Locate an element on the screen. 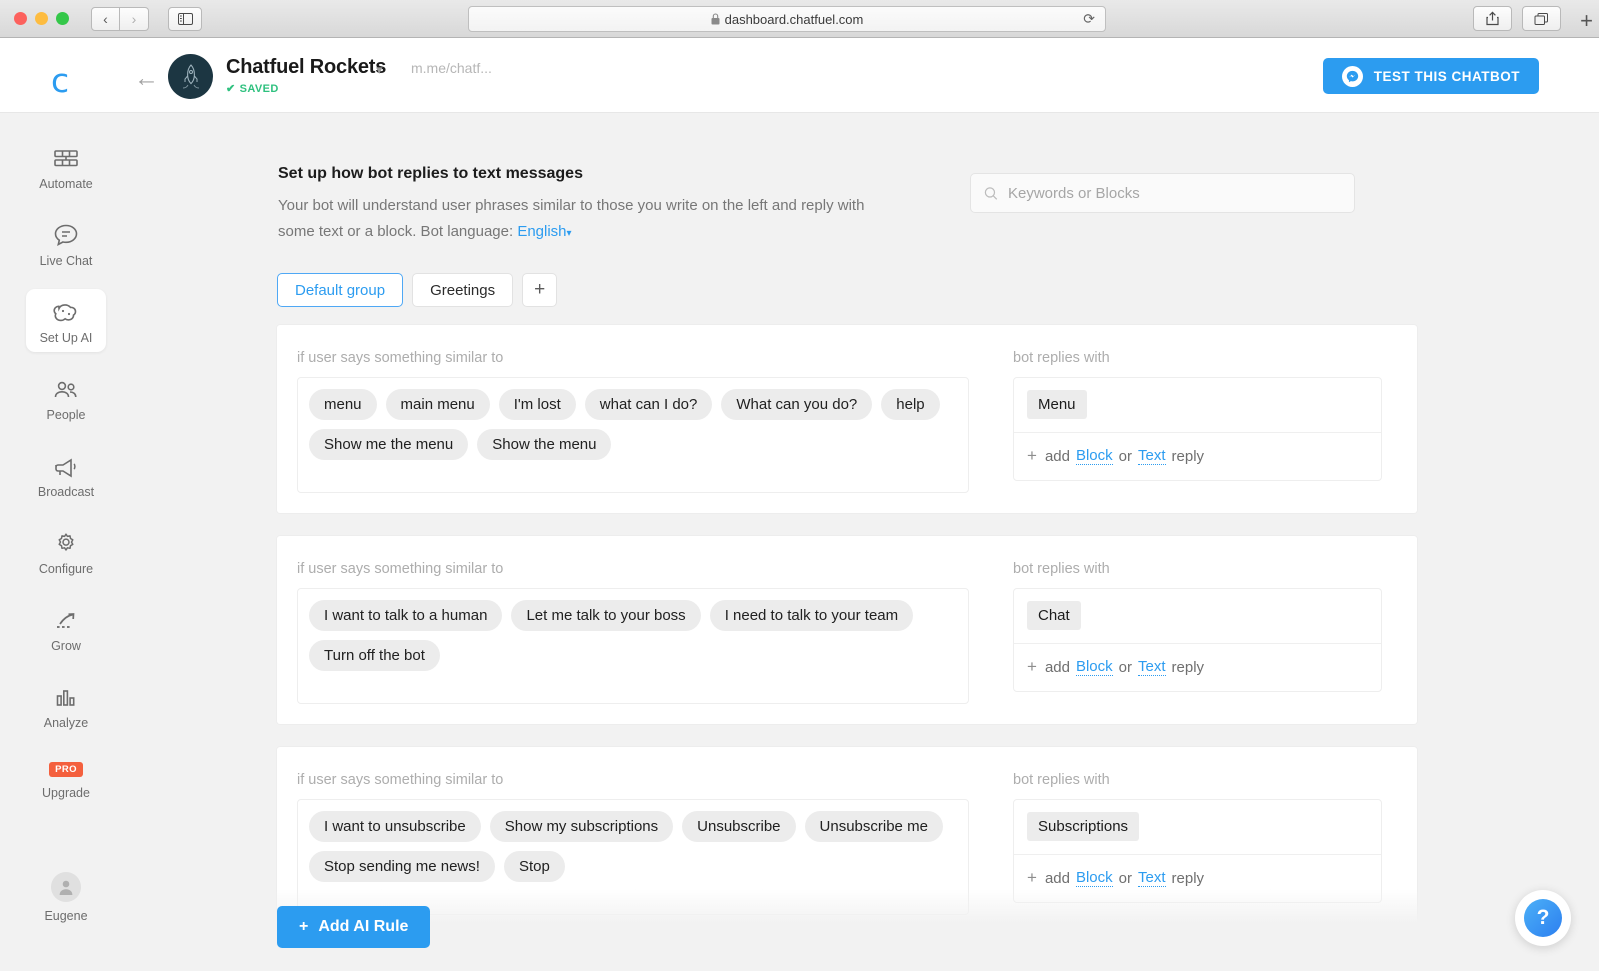  phrase-chip: what can I do? is located at coordinates (648, 404).